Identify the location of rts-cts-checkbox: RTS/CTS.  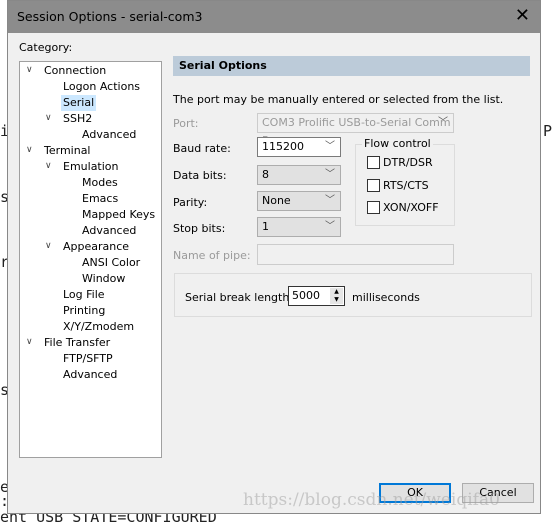
(398, 185).